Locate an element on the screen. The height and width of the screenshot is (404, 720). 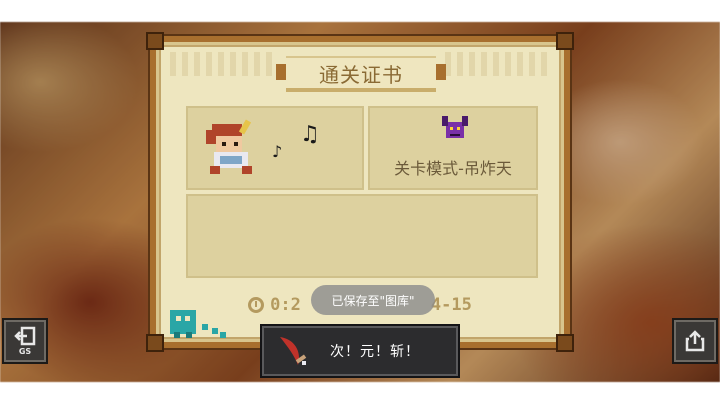
music-notes-icon: ♫ is located at coordinates (310, 134).